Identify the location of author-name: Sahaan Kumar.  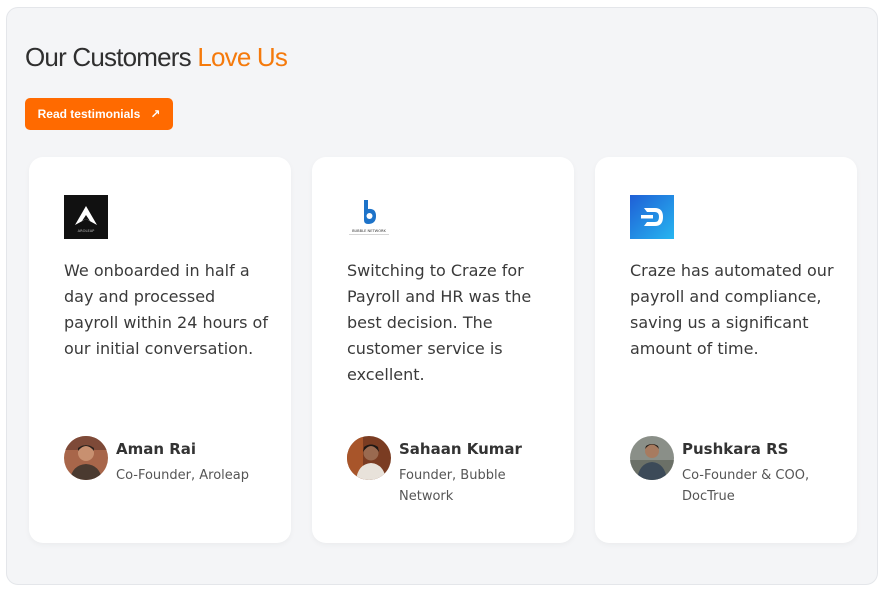
(460, 449).